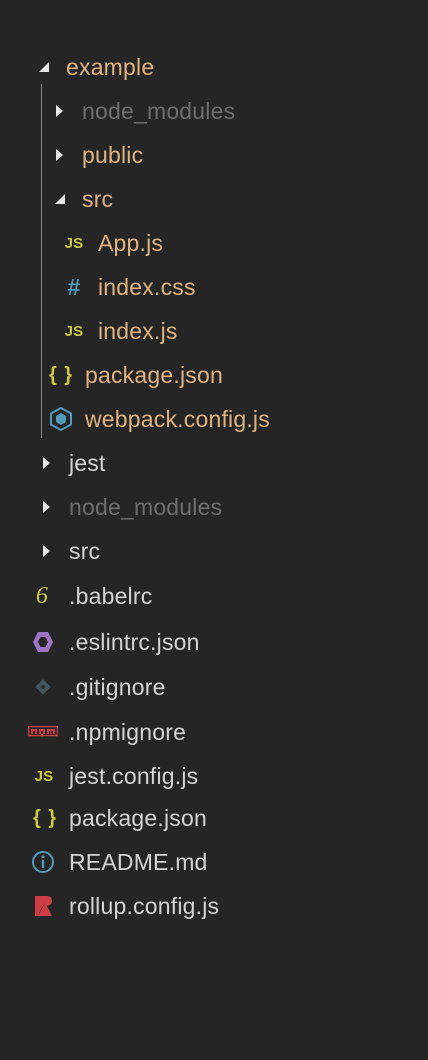 The image size is (428, 1060). I want to click on npm-icon, so click(43, 732).